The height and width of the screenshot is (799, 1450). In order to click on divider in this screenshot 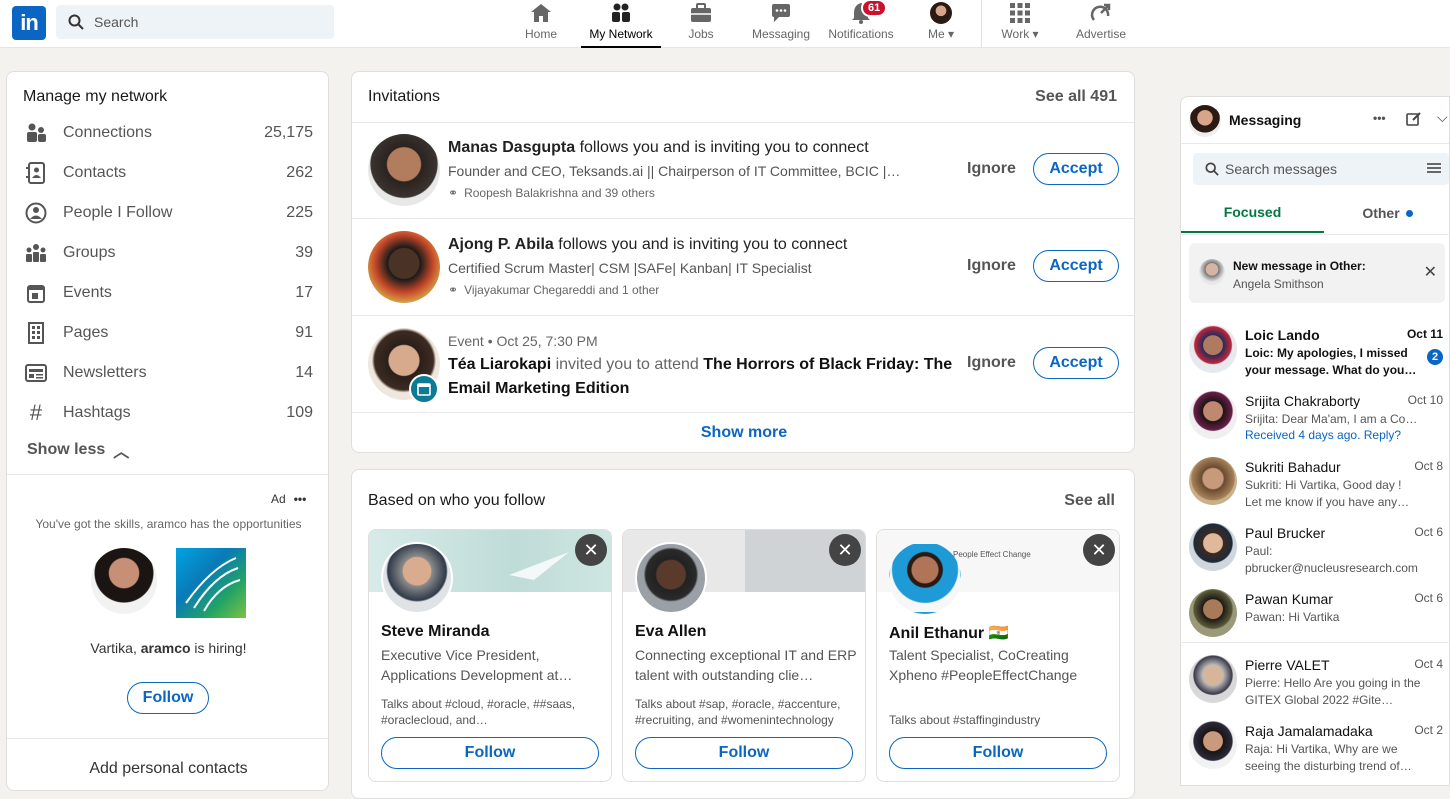, I will do `click(743, 412)`.